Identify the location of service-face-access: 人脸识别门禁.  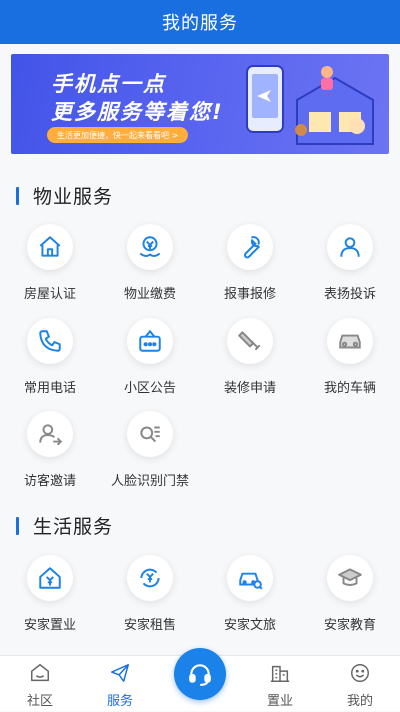
(150, 450).